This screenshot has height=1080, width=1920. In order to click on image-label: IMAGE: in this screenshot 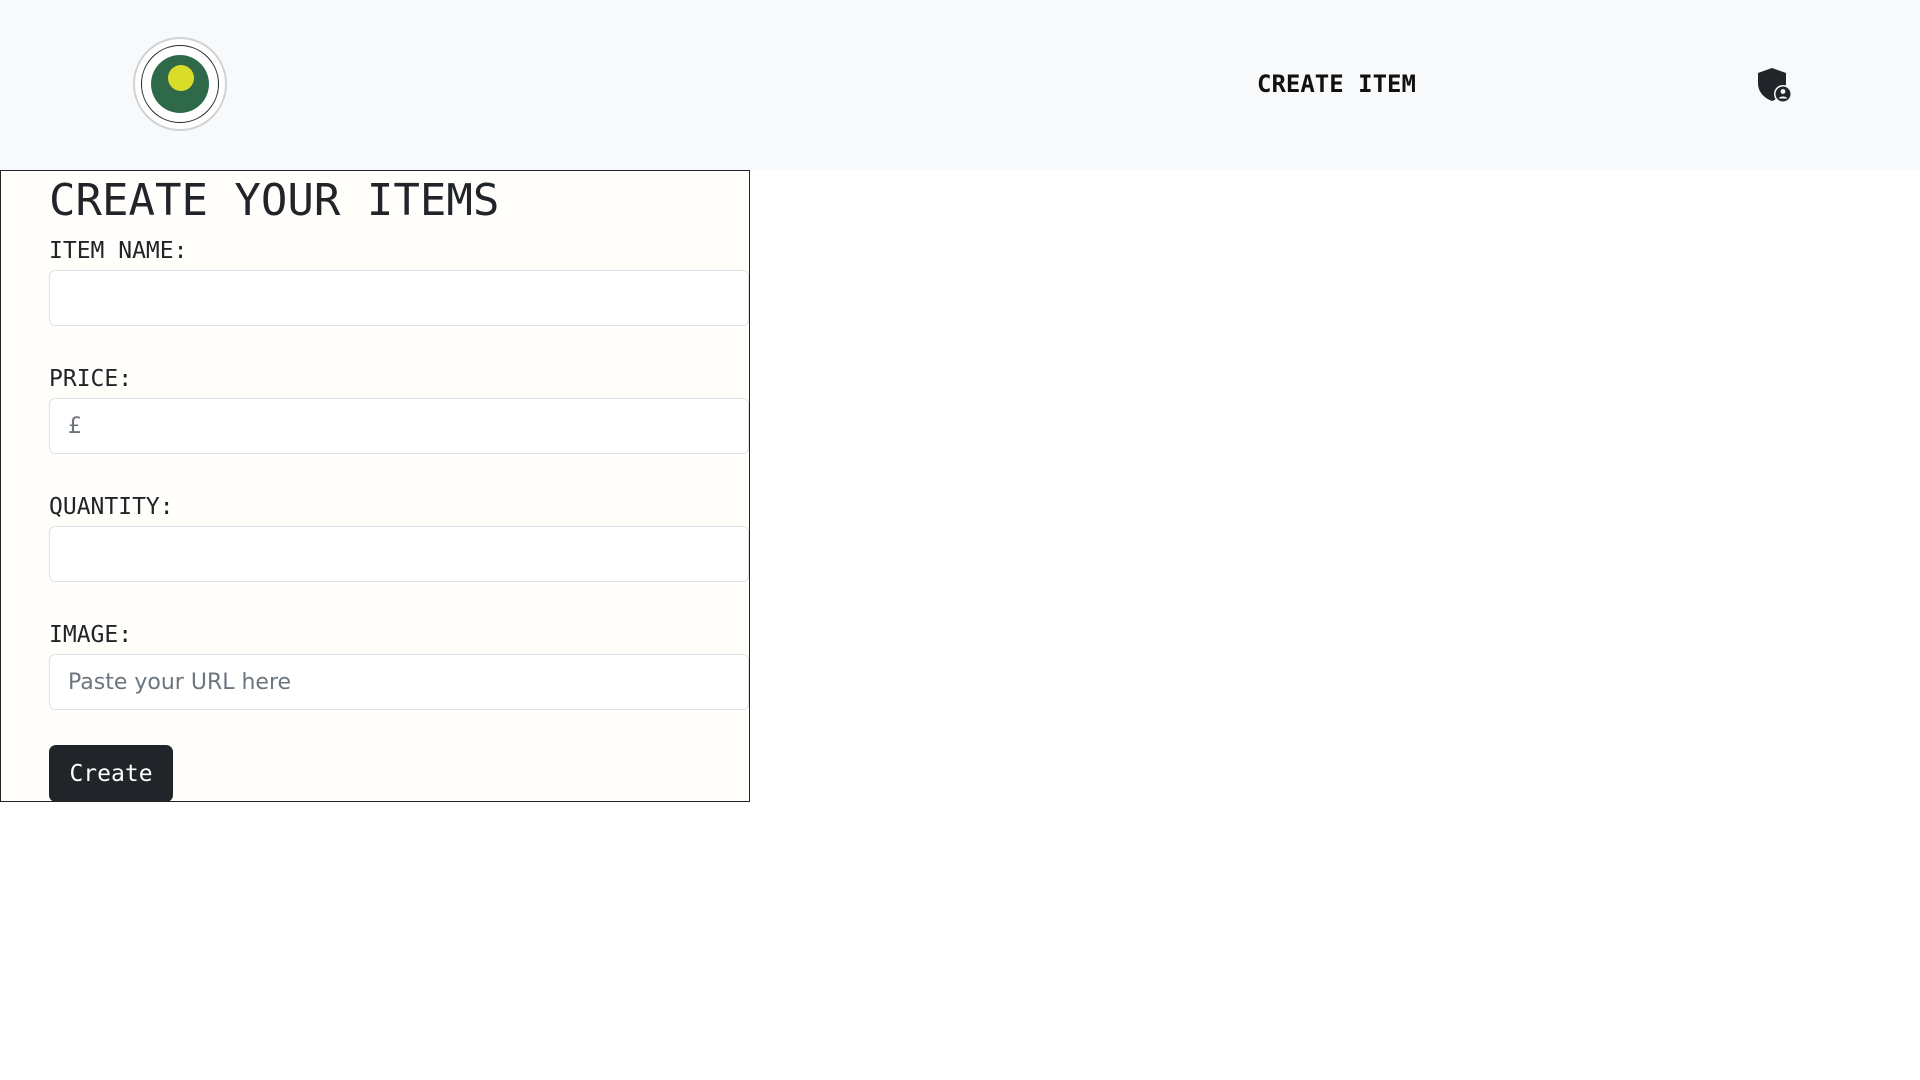, I will do `click(91, 635)`.